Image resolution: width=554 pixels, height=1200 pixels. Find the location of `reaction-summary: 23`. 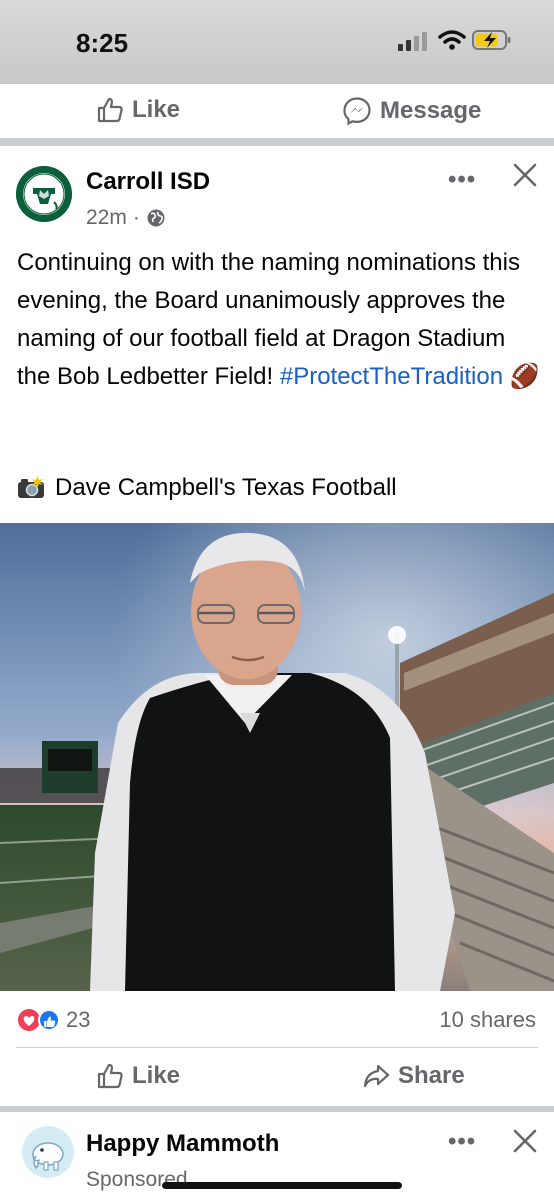

reaction-summary: 23 is located at coordinates (54, 1020).